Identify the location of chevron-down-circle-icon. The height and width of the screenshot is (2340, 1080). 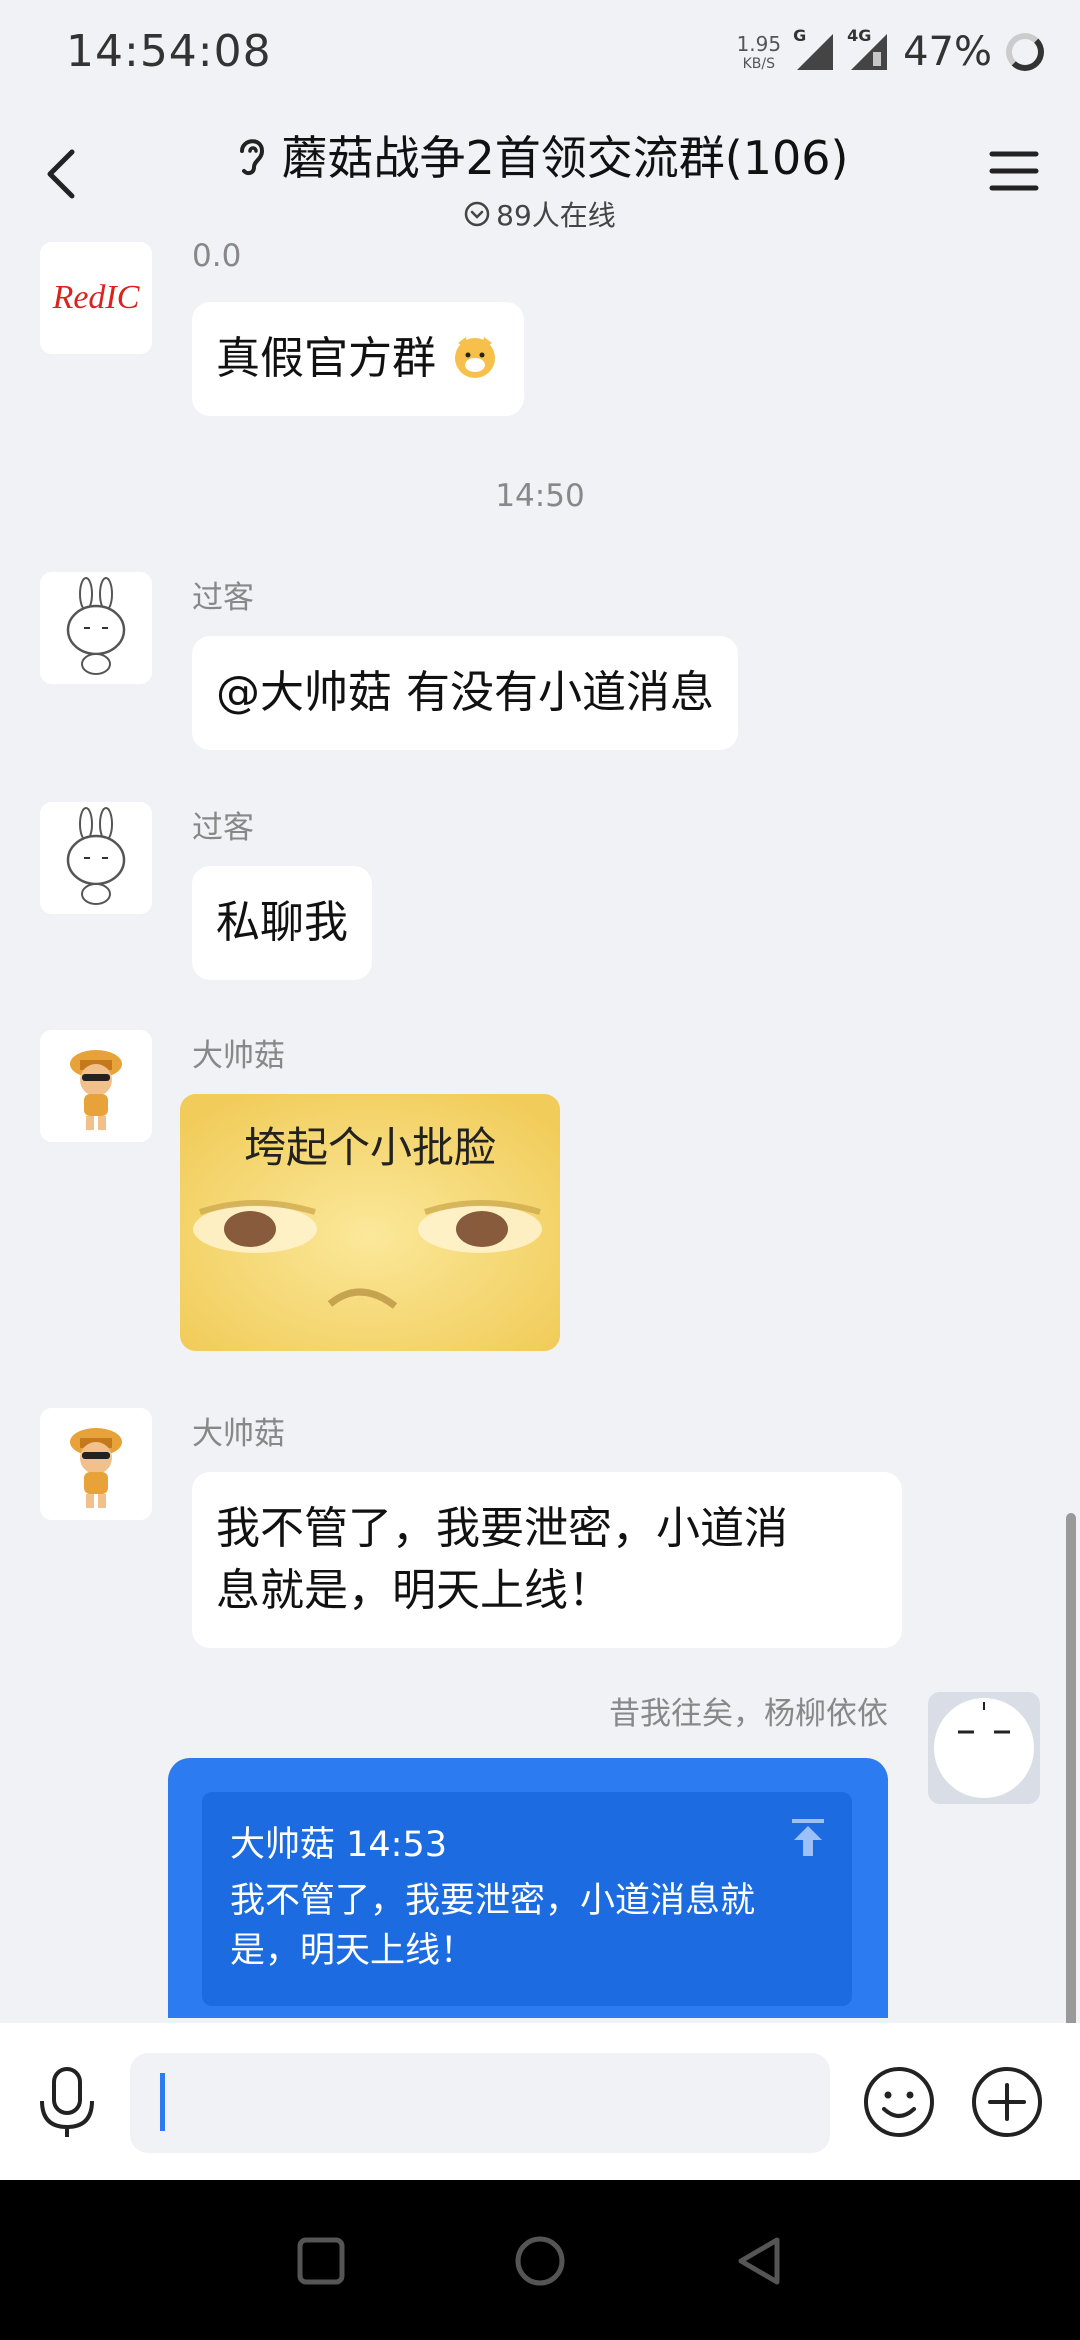
(477, 214).